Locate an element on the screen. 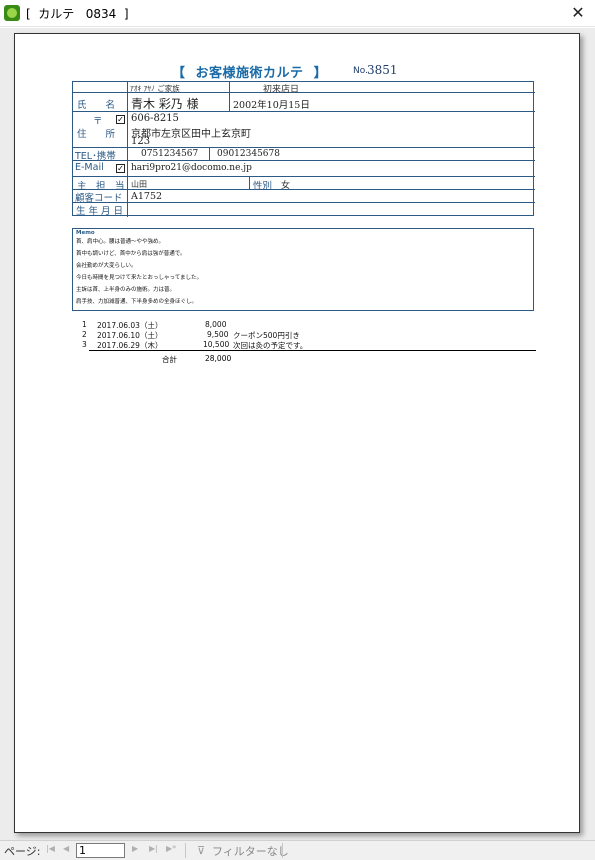  name-label: 氏 名 is located at coordinates (96, 105).